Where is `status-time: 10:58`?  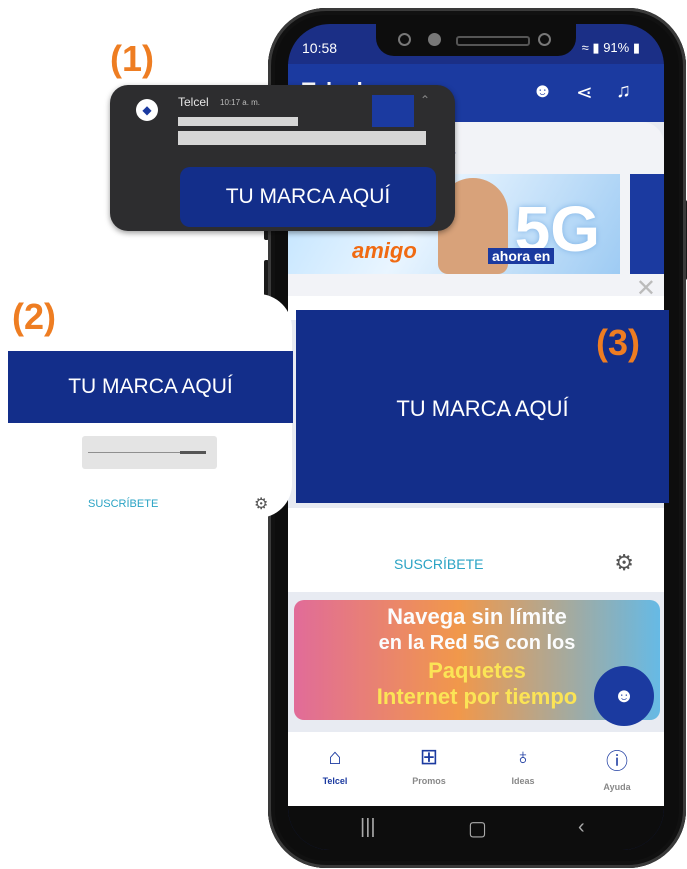
status-time: 10:58 is located at coordinates (320, 48).